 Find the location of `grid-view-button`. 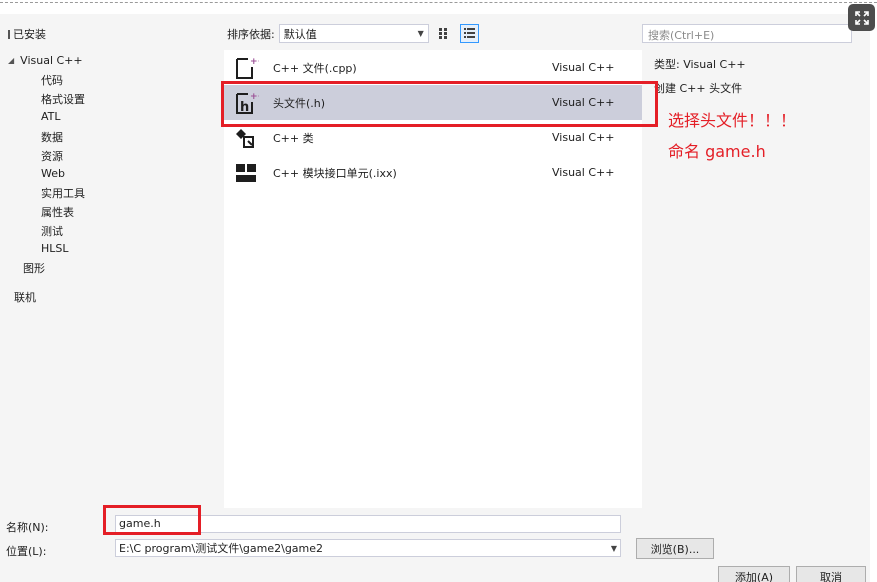

grid-view-button is located at coordinates (444, 33).